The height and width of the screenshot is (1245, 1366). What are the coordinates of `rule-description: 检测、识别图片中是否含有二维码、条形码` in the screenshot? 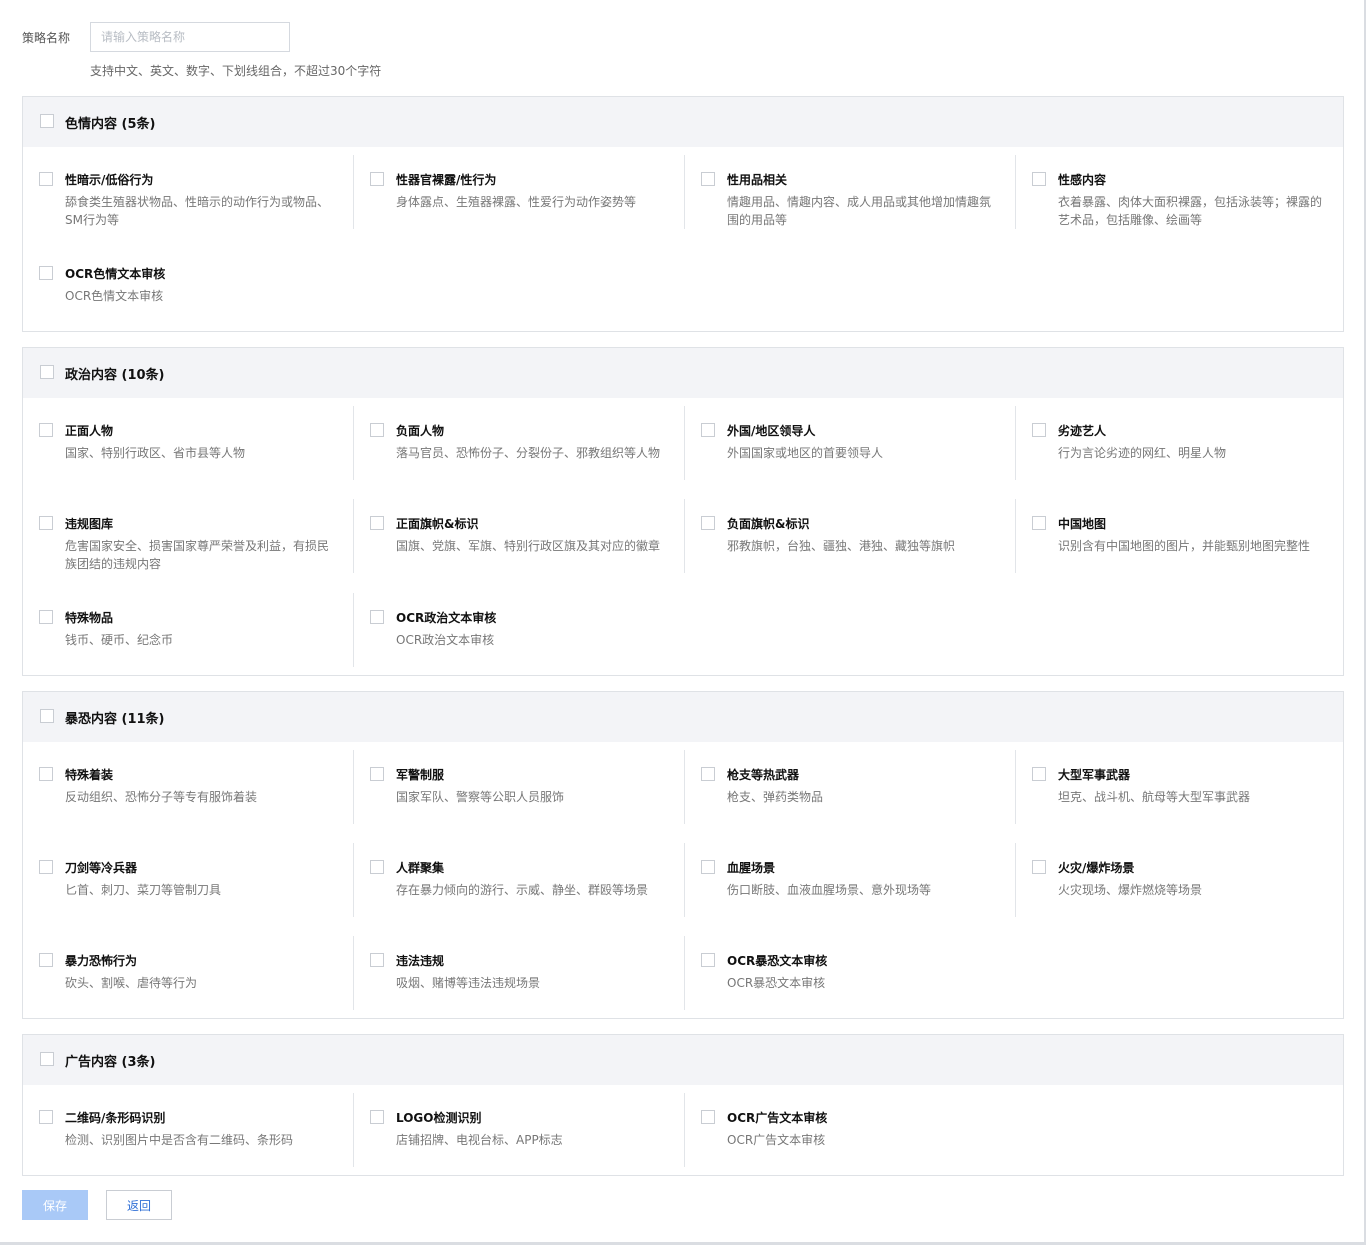 It's located at (179, 1140).